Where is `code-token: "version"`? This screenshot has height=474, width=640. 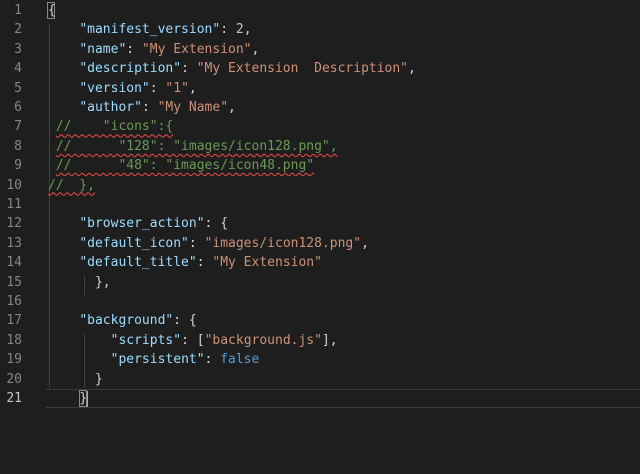
code-token: "version" is located at coordinates (114, 88).